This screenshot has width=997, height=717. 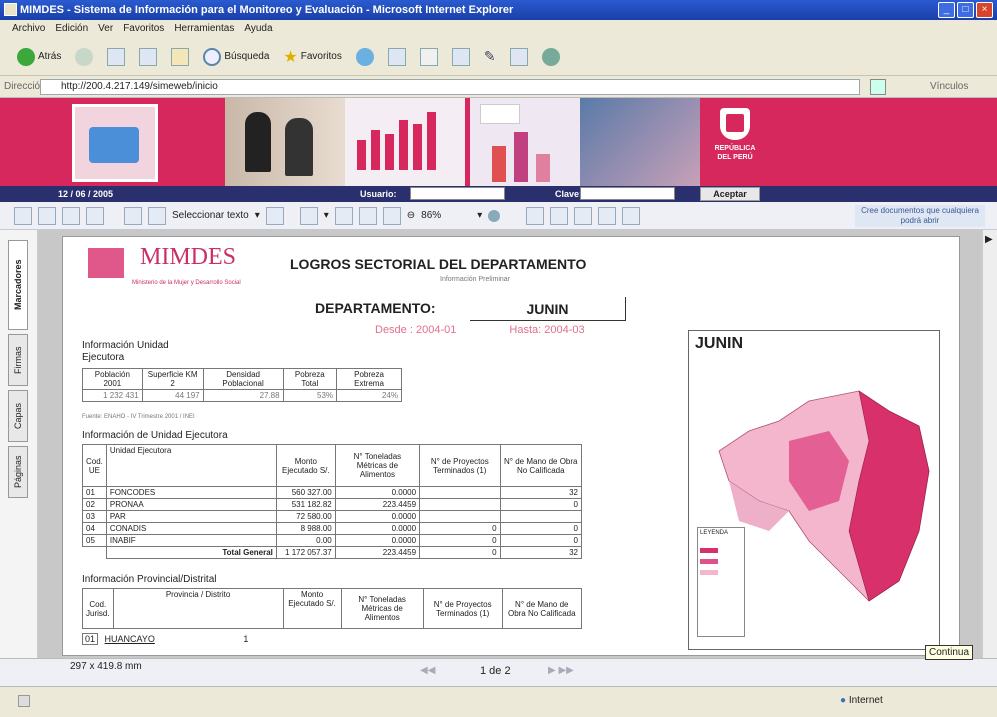 I want to click on ie-statusbar: ● Internet, so click(x=498, y=701).